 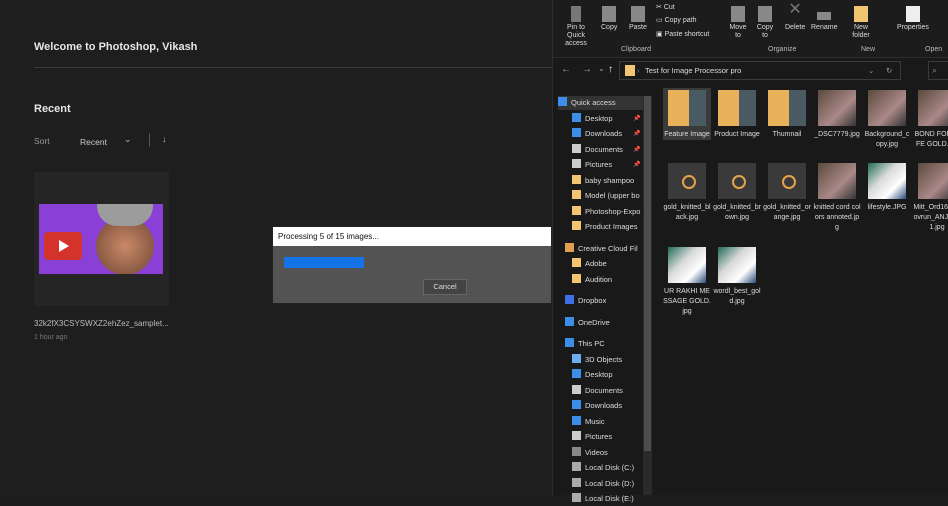 What do you see at coordinates (887, 187) in the screenshot?
I see `file-item: lifestyle.JPG` at bounding box center [887, 187].